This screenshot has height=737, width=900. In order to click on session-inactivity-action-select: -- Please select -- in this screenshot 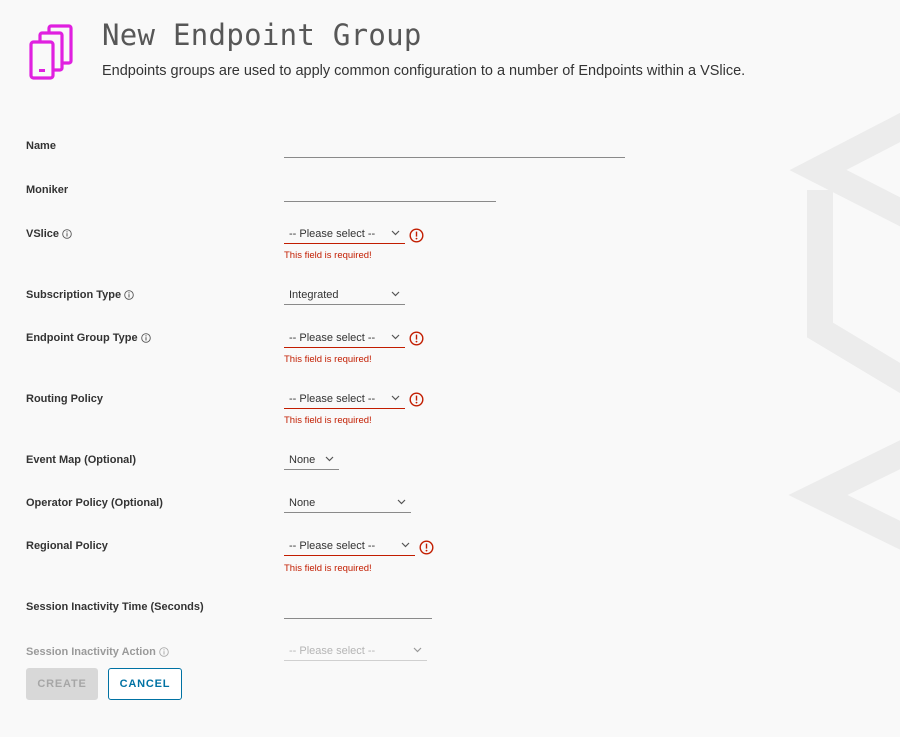, I will do `click(355, 651)`.